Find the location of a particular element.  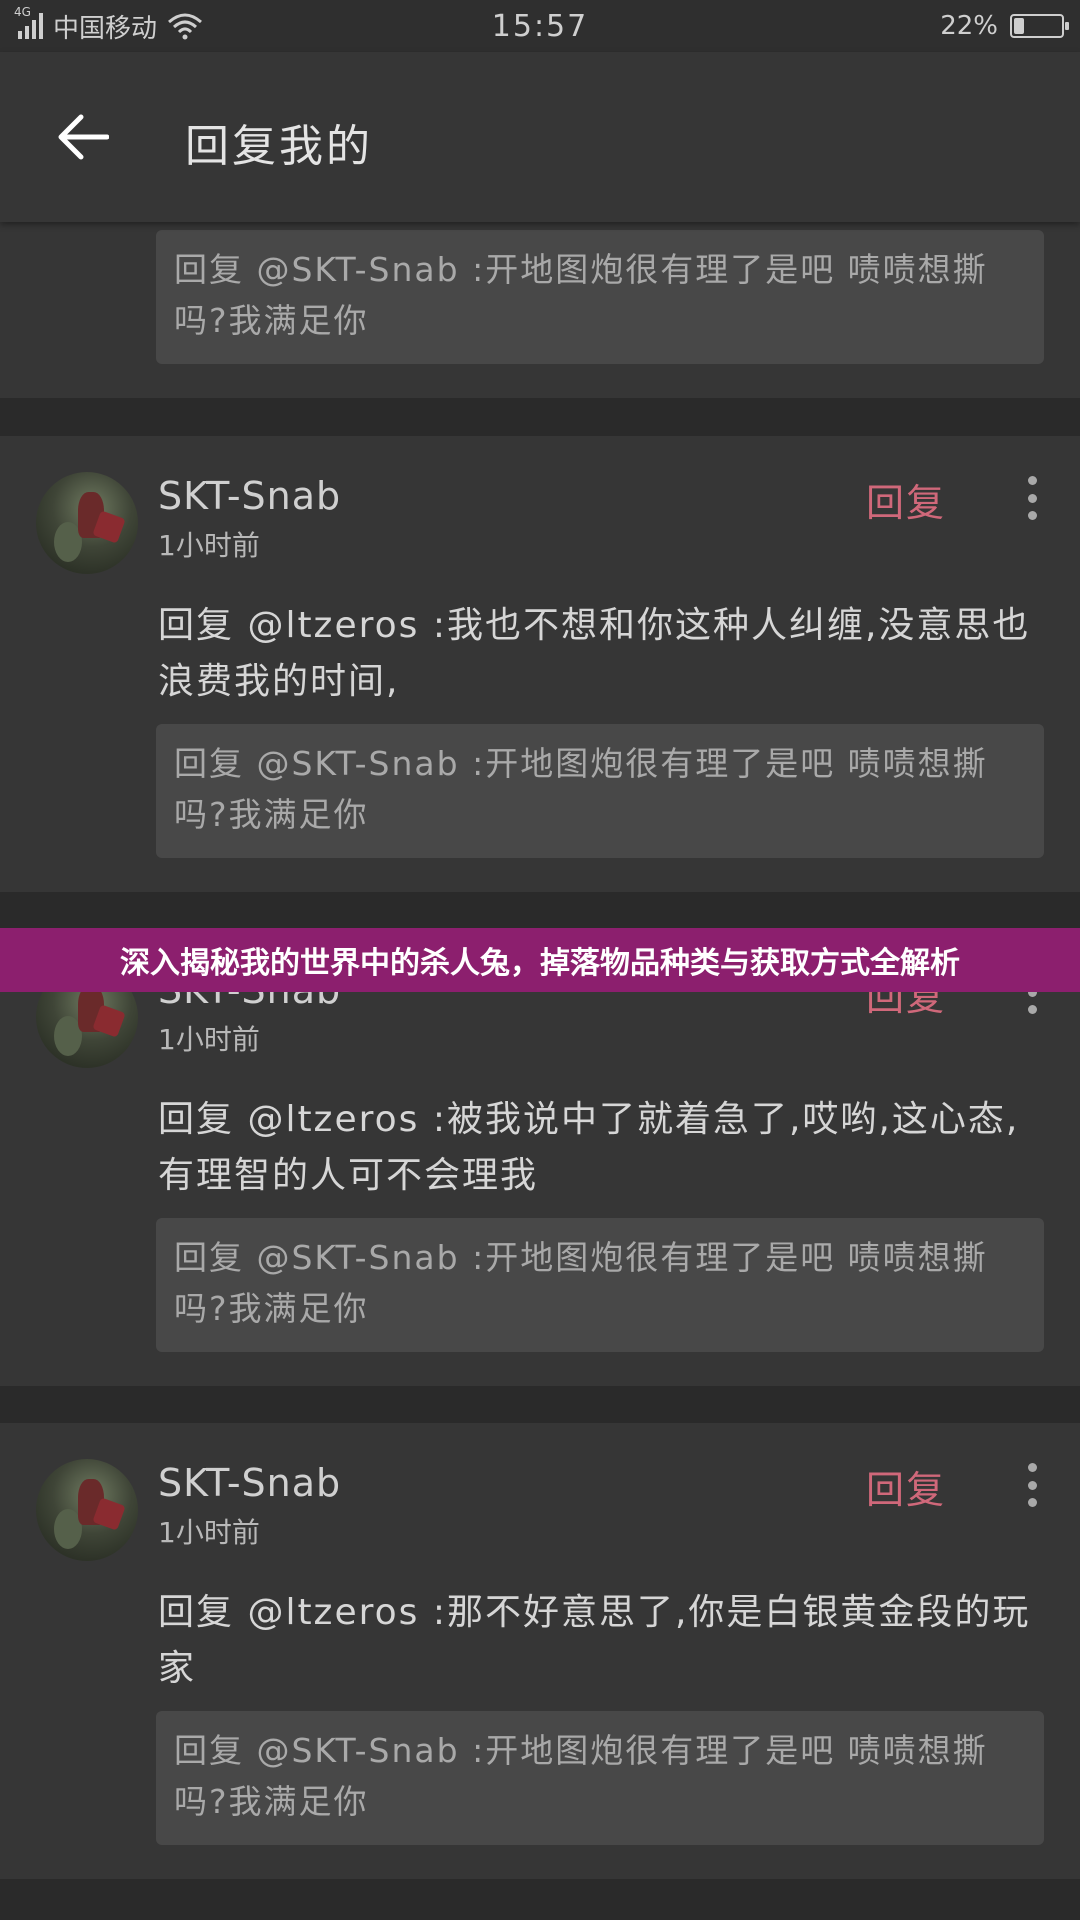

wifi-icon is located at coordinates (185, 26).